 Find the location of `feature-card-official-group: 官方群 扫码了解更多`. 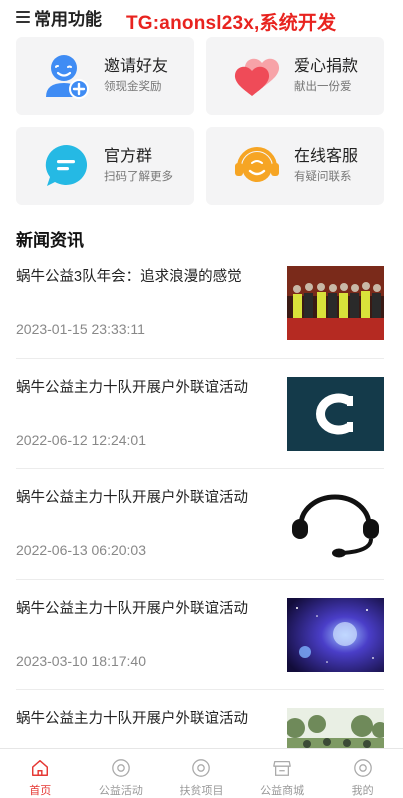

feature-card-official-group: 官方群 扫码了解更多 is located at coordinates (105, 166).